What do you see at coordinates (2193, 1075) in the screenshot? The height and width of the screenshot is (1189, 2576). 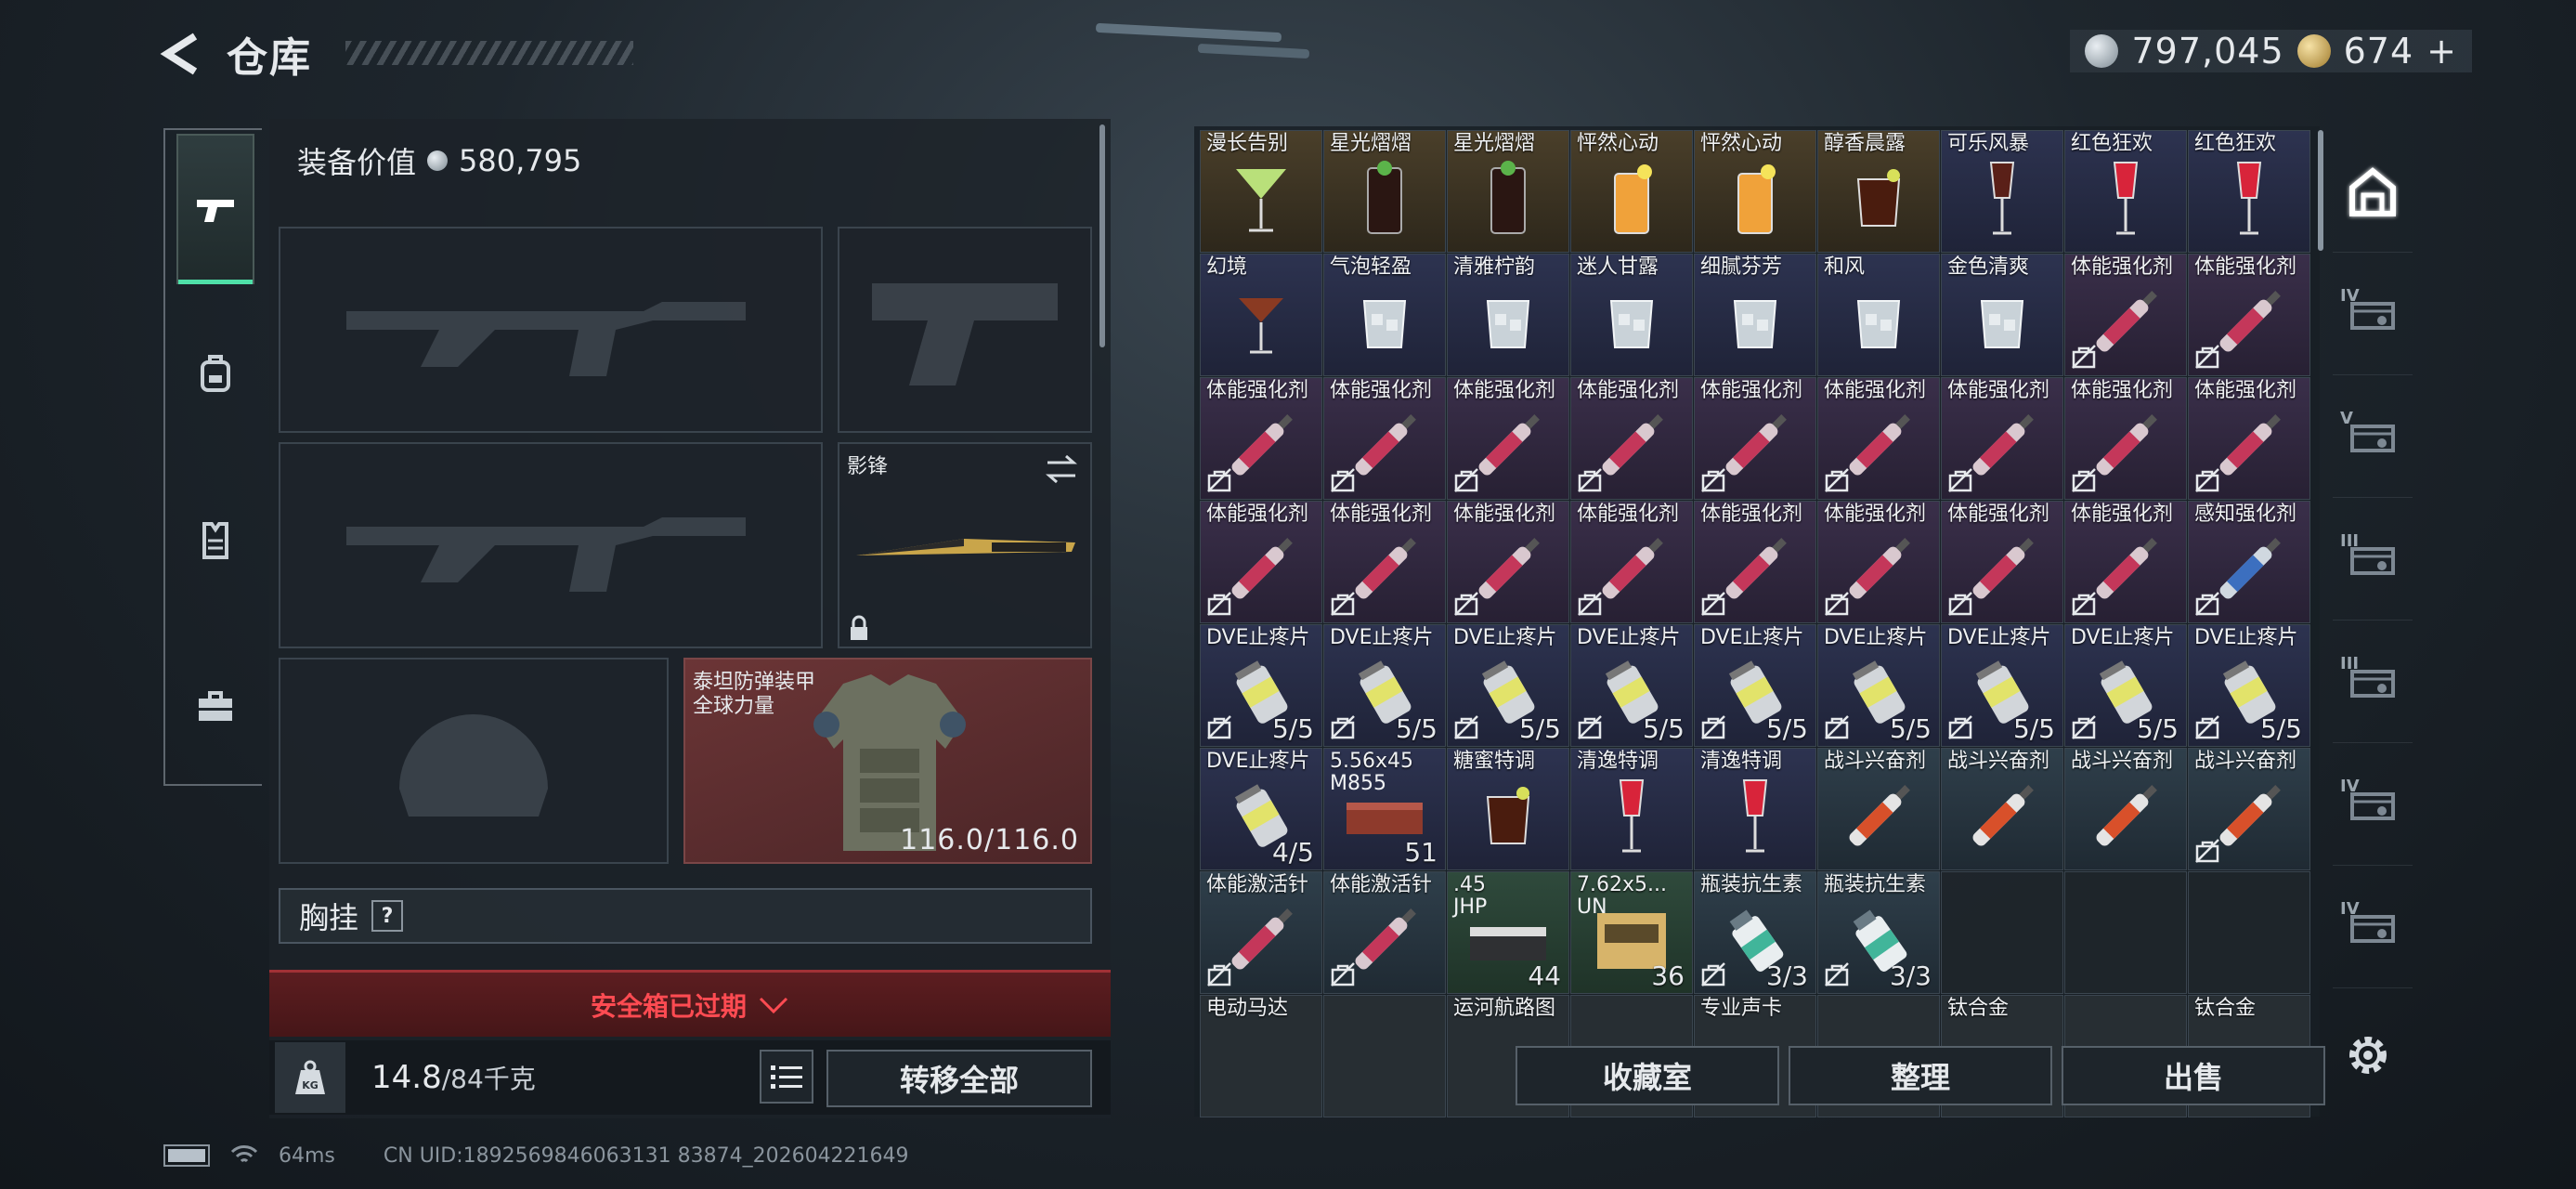 I see `sell-button: 出售` at bounding box center [2193, 1075].